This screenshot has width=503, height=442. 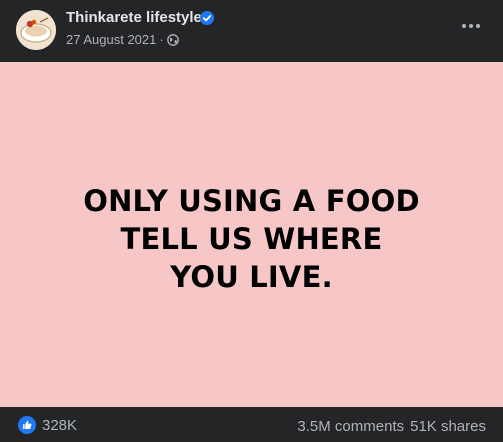 What do you see at coordinates (464, 26) in the screenshot?
I see `more-options-icon` at bounding box center [464, 26].